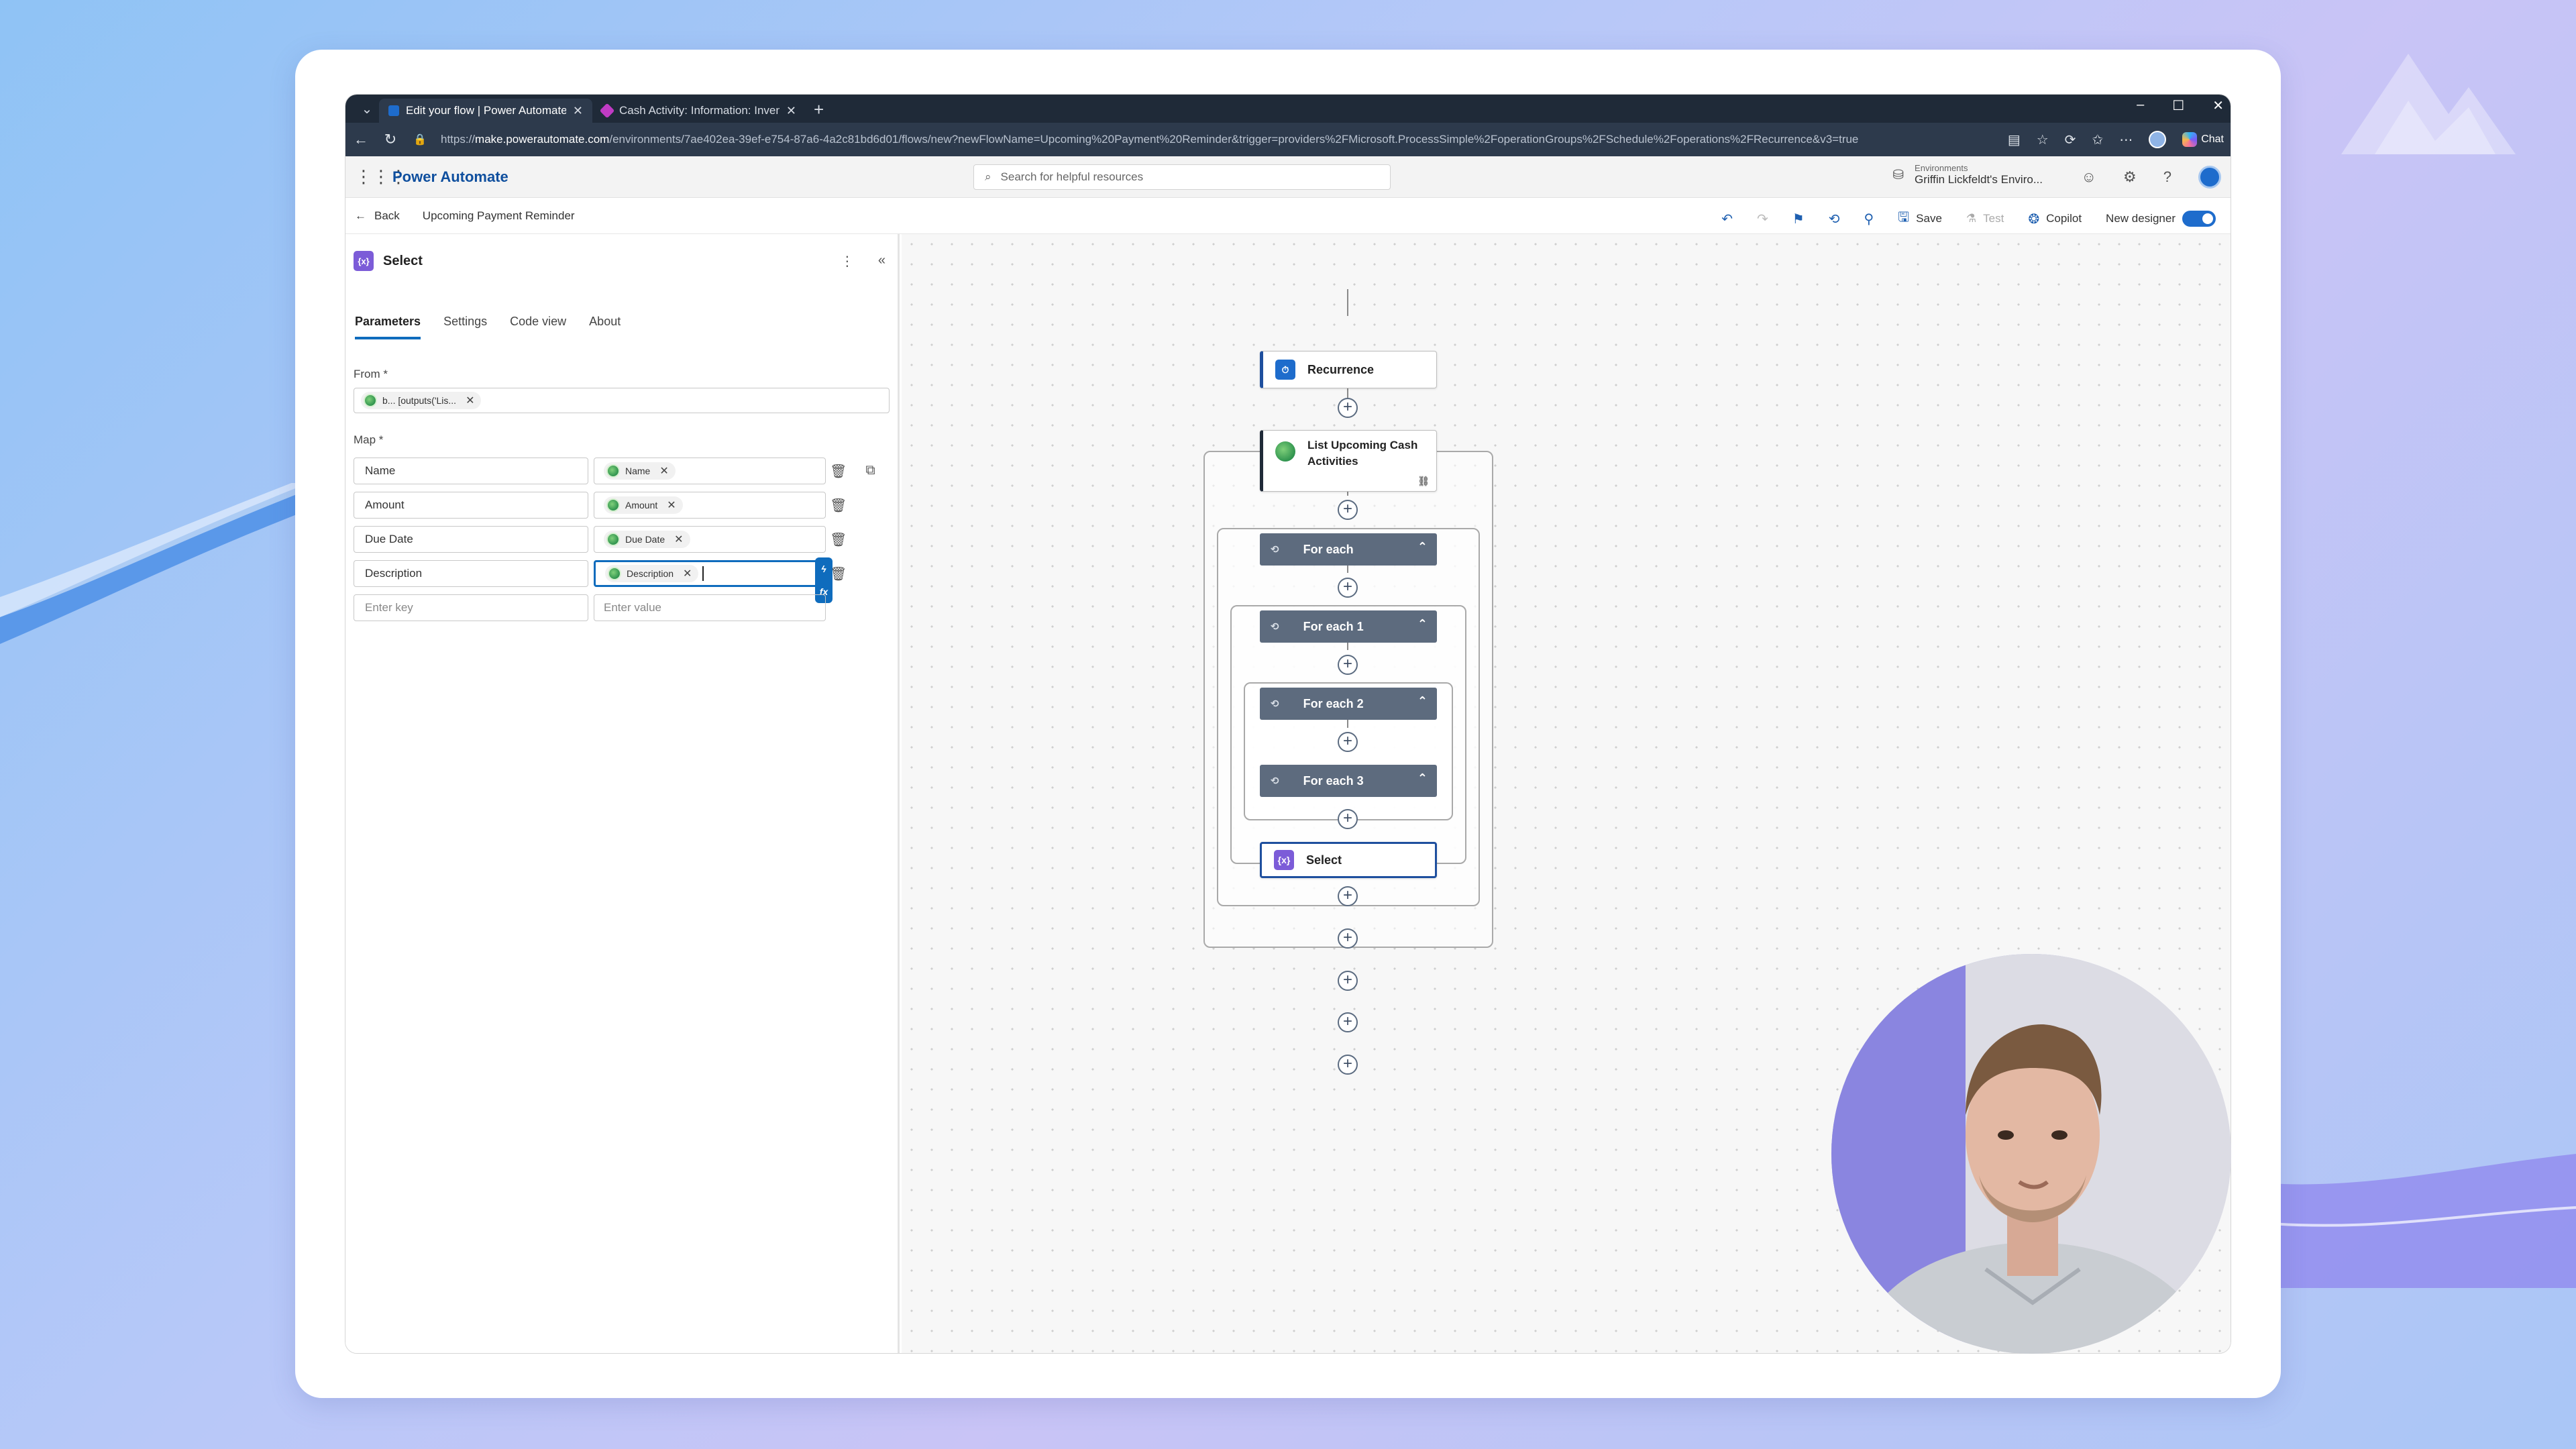  What do you see at coordinates (2199, 219) in the screenshot?
I see `toggle-switch` at bounding box center [2199, 219].